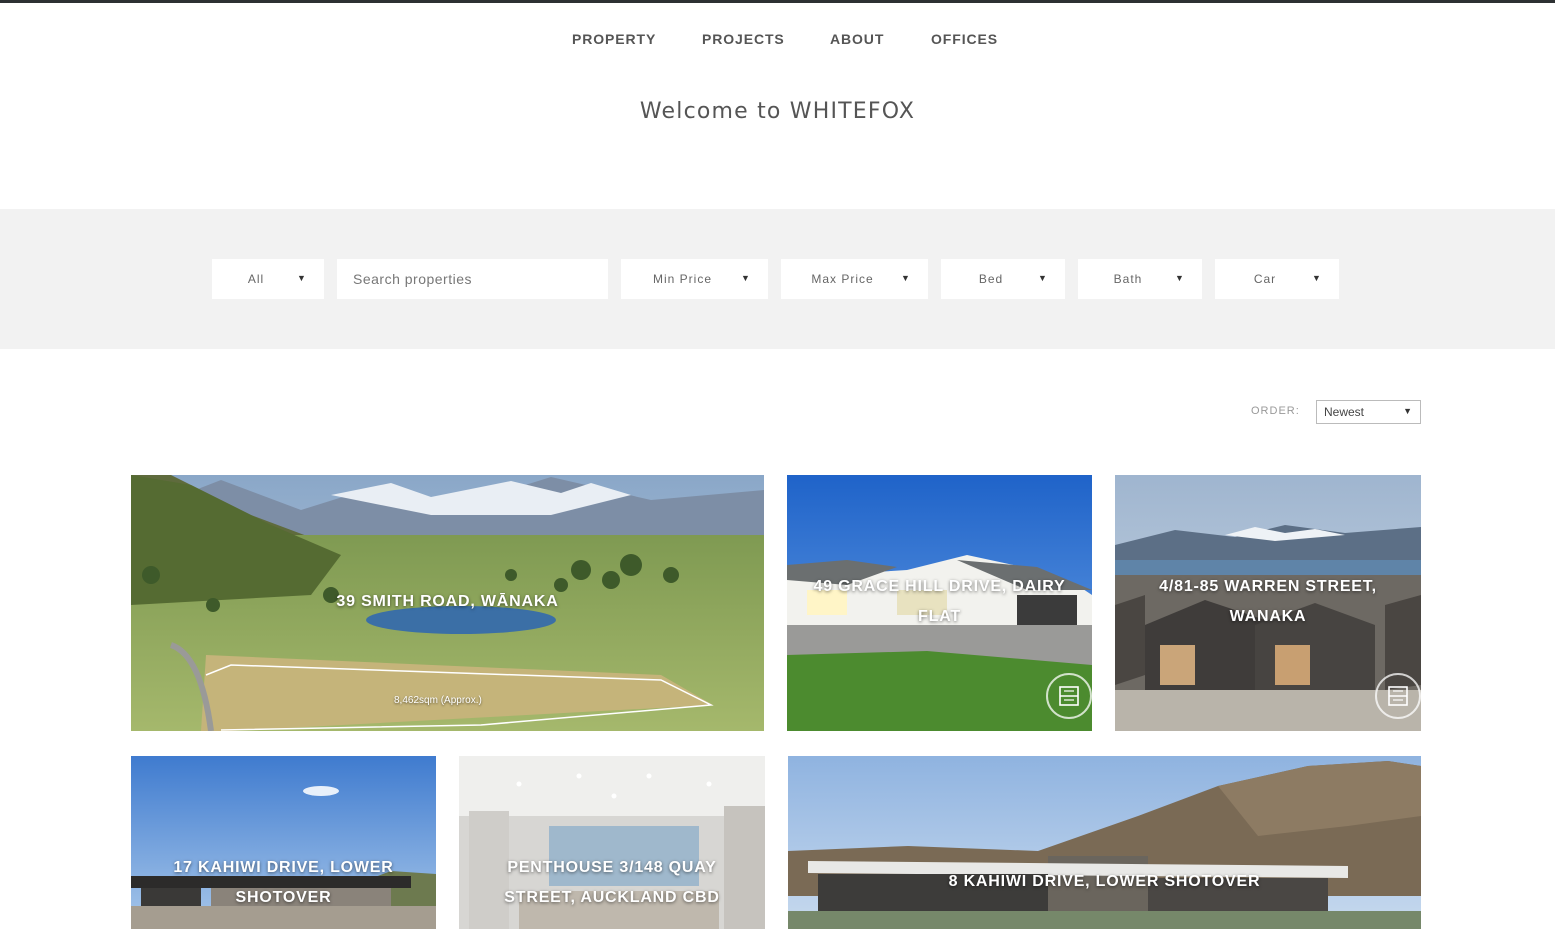 The image size is (1555, 929). I want to click on listing-card: 39 SMITH ROAD, WĀNAKA 8,462sqm (Approx.), so click(447, 603).